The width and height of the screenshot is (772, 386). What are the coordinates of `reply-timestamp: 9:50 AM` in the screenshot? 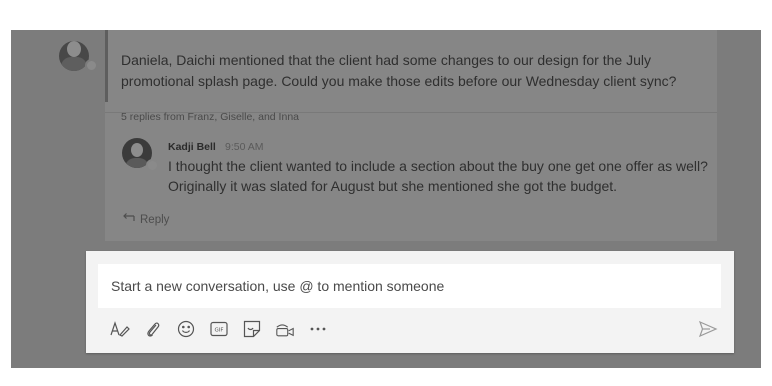 It's located at (244, 147).